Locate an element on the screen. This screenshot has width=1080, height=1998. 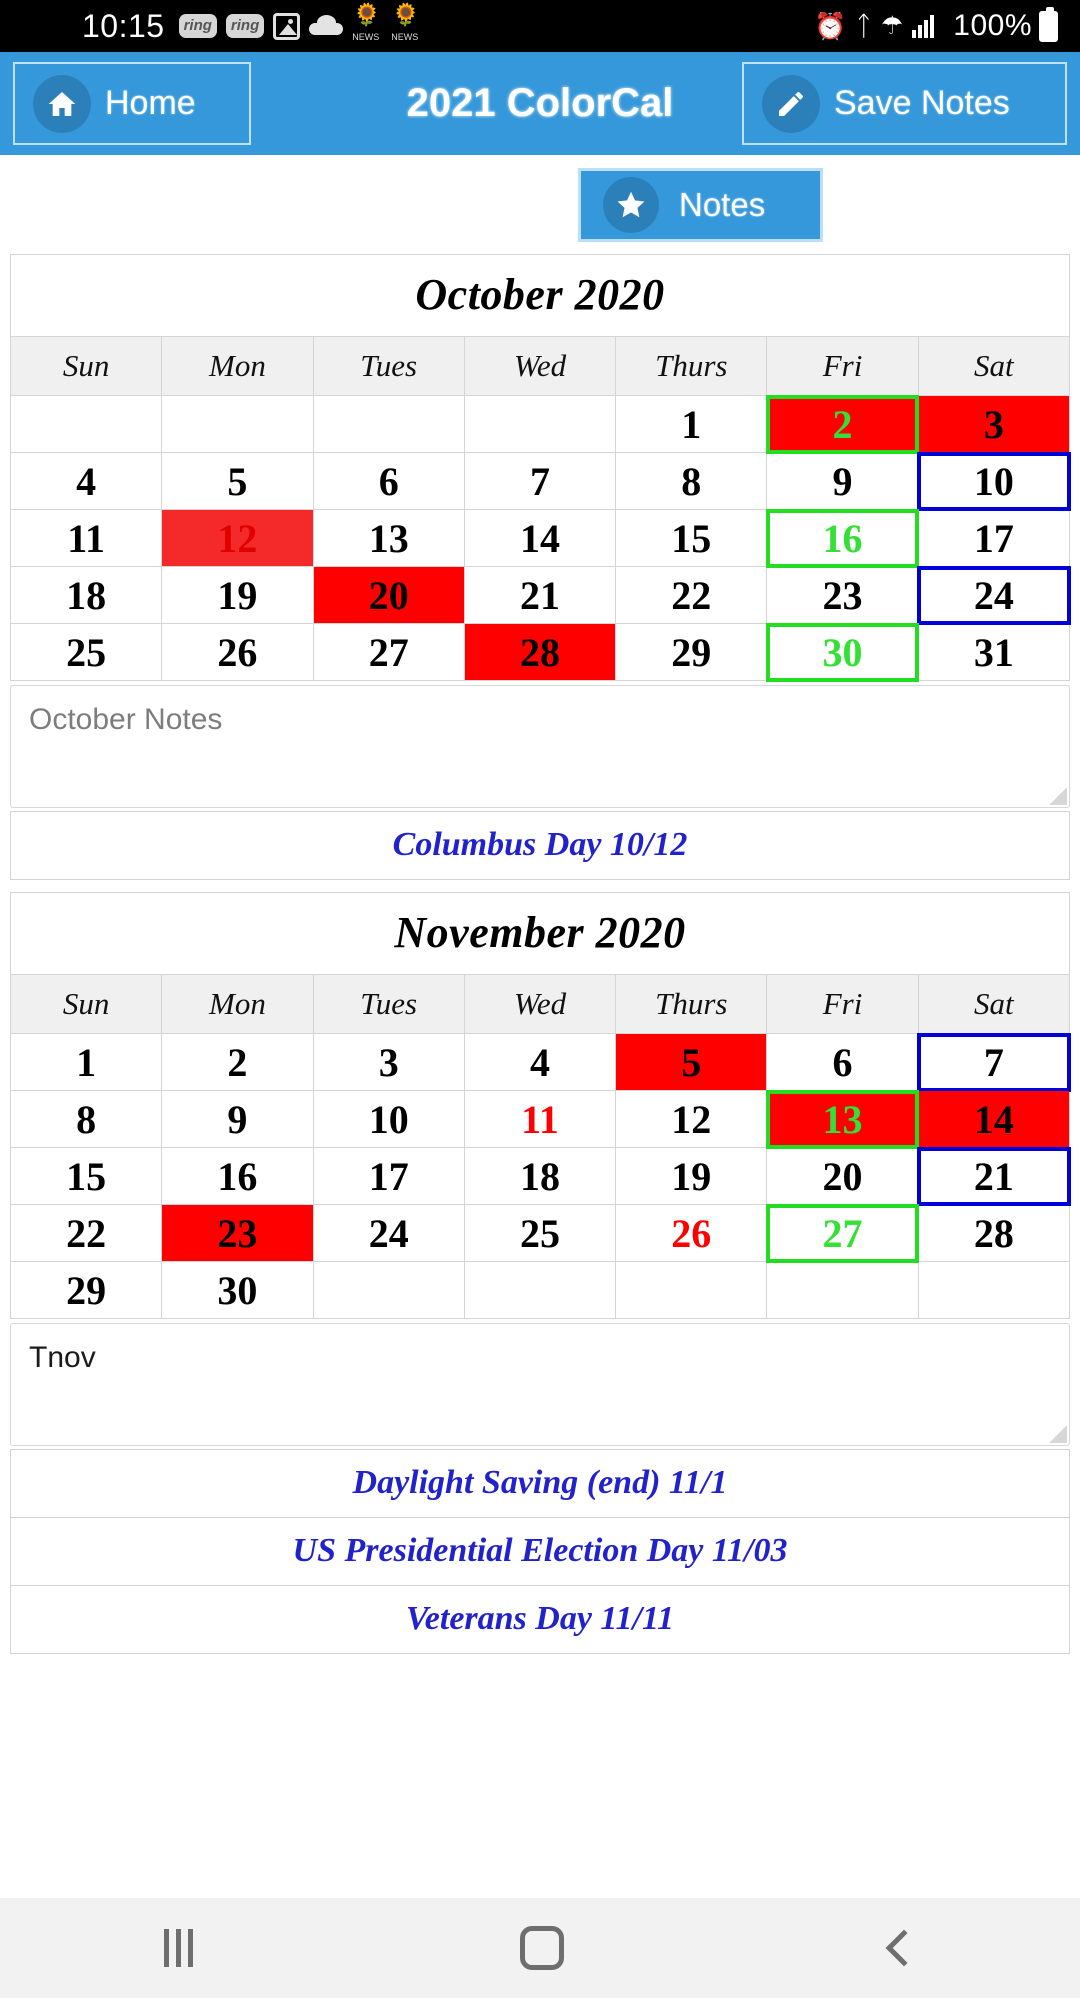
home-button: Home is located at coordinates (132, 103).